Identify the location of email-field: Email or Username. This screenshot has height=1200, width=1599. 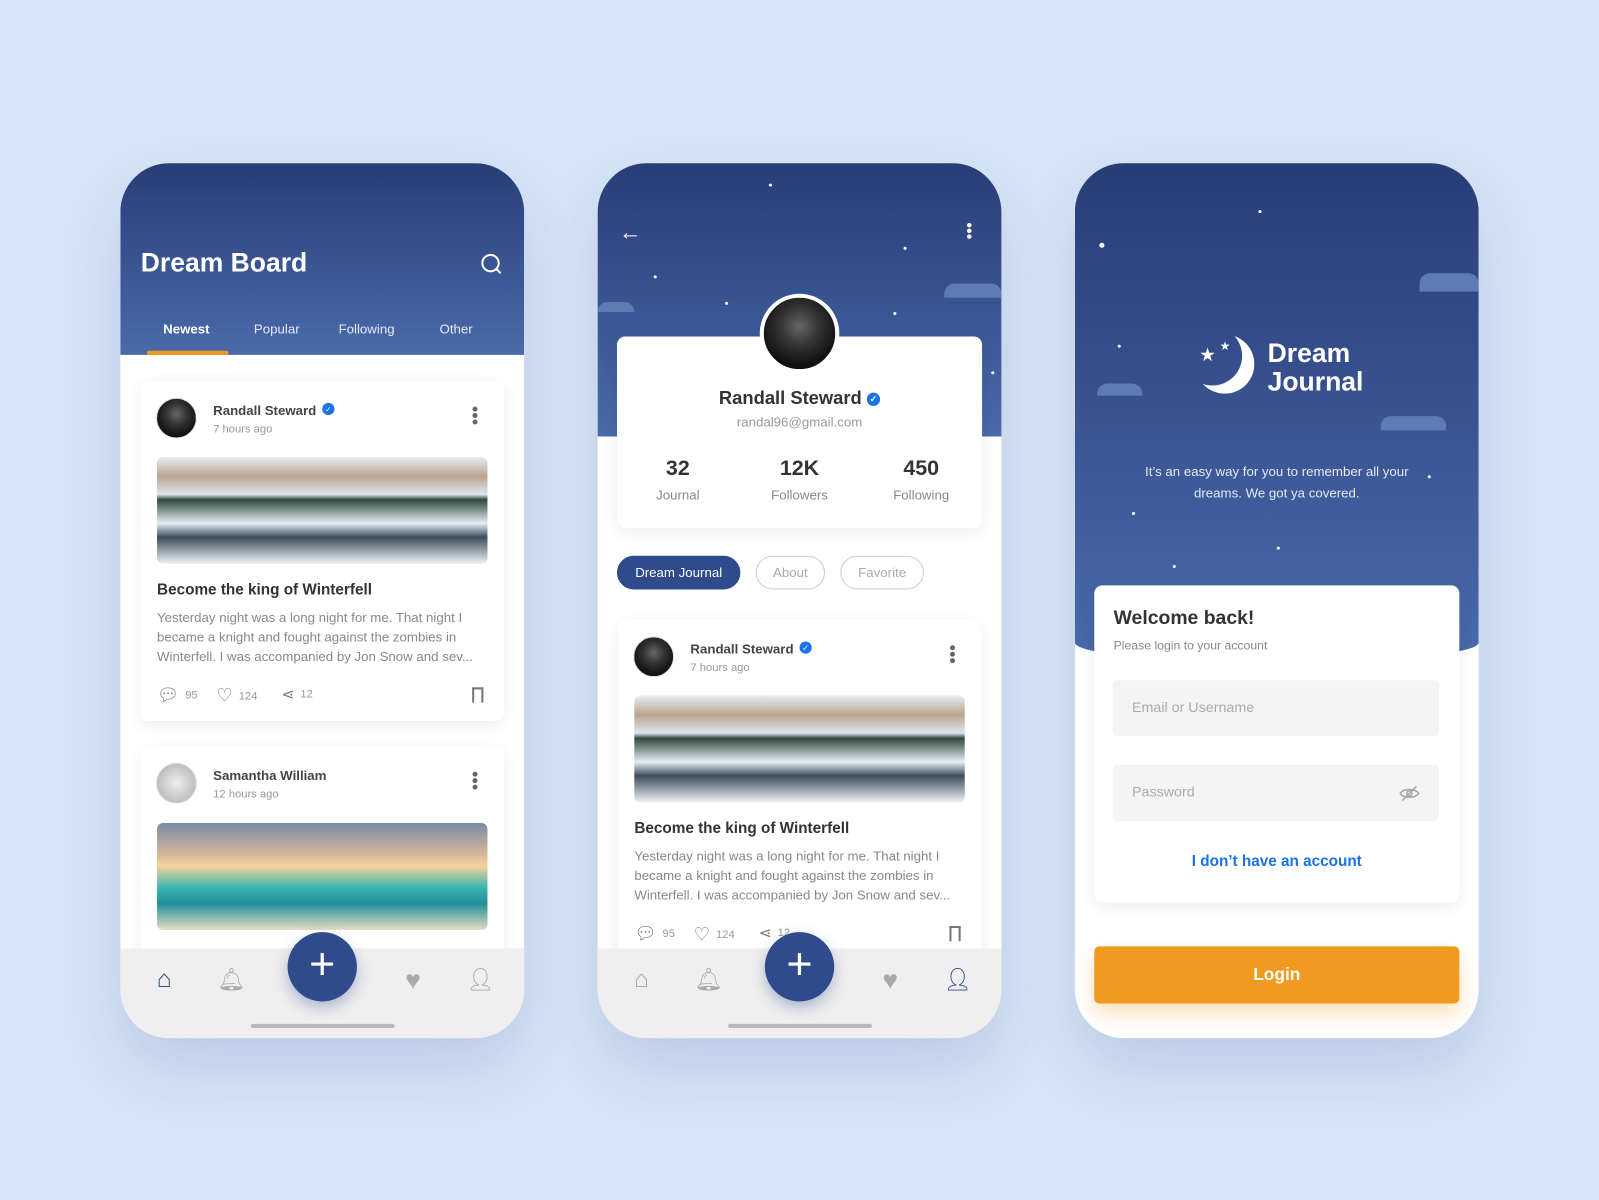
(1275, 708).